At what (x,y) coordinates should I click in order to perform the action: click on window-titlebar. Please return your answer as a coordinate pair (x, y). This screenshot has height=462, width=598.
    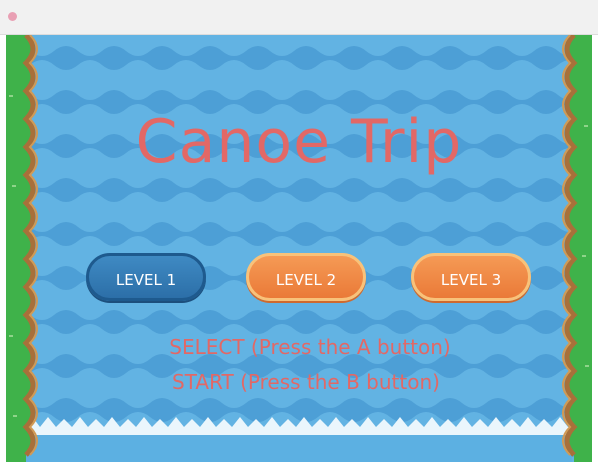
    Looking at the image, I should click on (299, 17).